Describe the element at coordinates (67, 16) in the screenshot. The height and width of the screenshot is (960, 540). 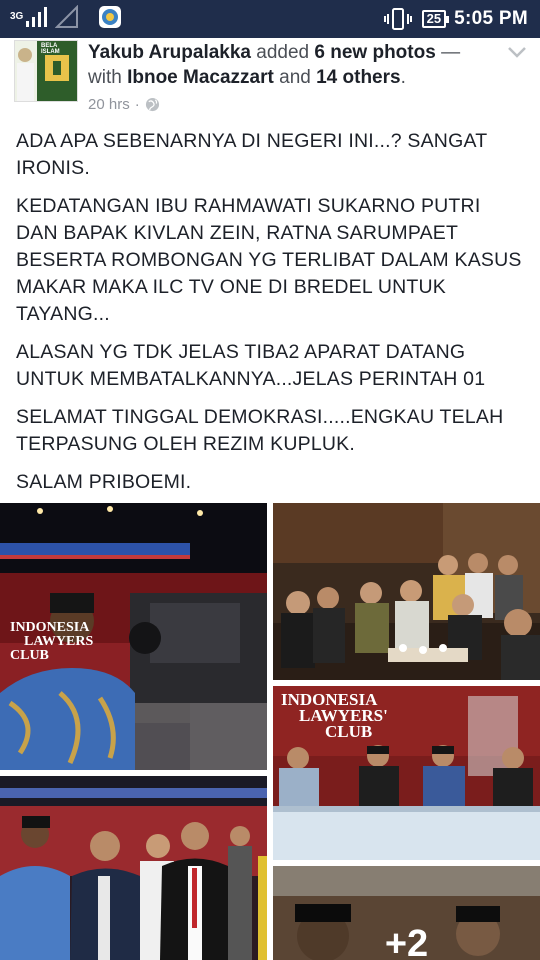
I see `wifi-empty-icon` at that location.